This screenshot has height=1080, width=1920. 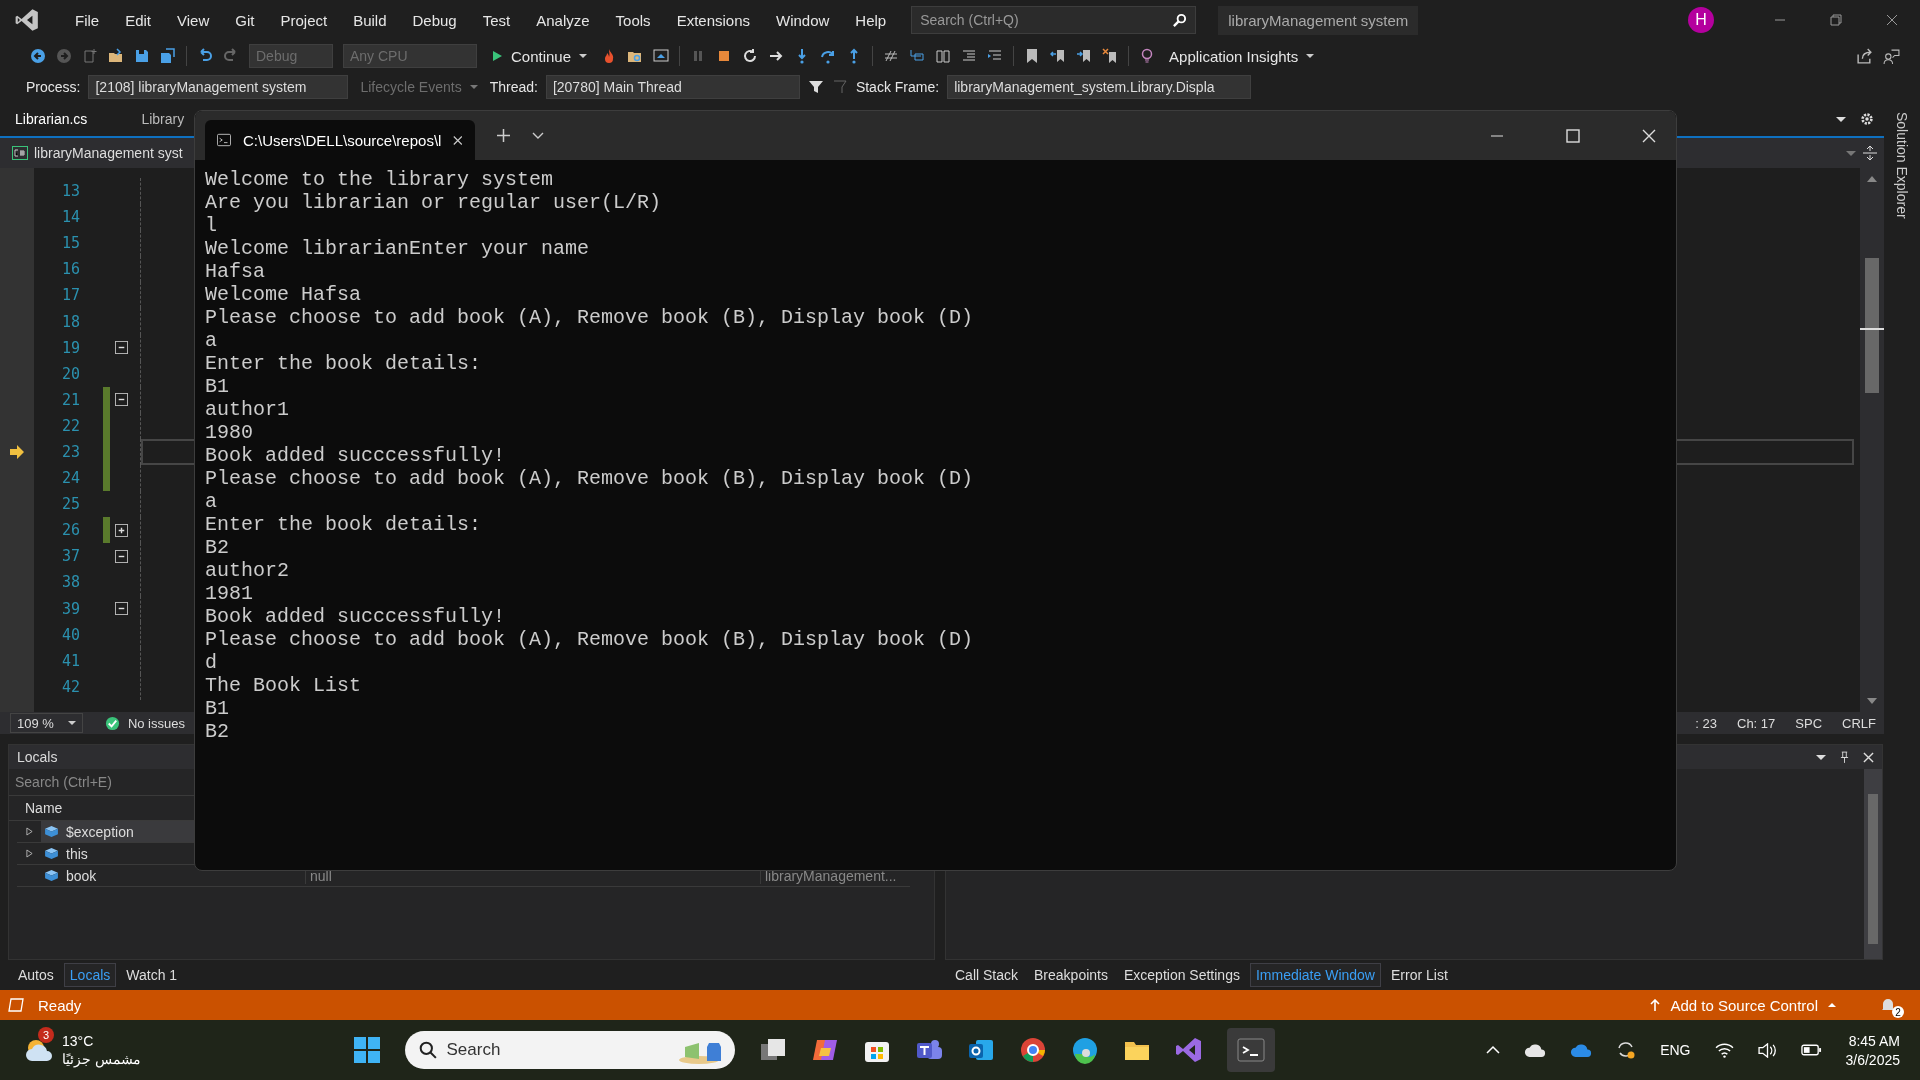 What do you see at coordinates (163, 119) in the screenshot?
I see `document-tab: Library` at bounding box center [163, 119].